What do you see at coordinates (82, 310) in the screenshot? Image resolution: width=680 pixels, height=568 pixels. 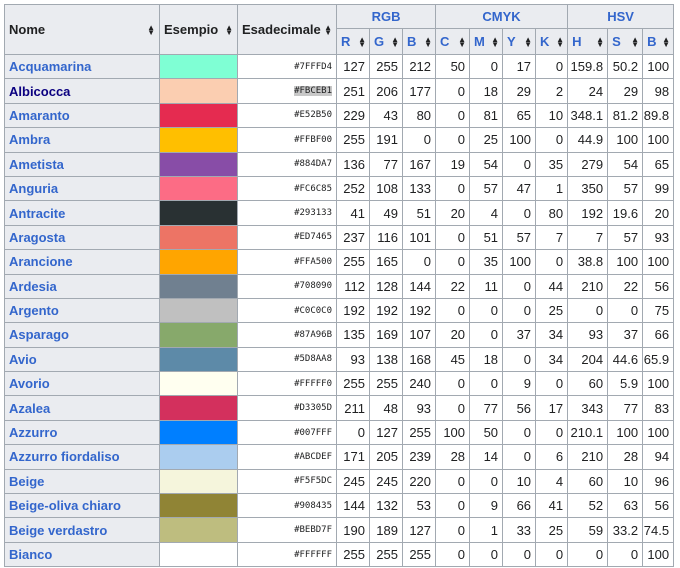 I see `color-name-link: Argento` at bounding box center [82, 310].